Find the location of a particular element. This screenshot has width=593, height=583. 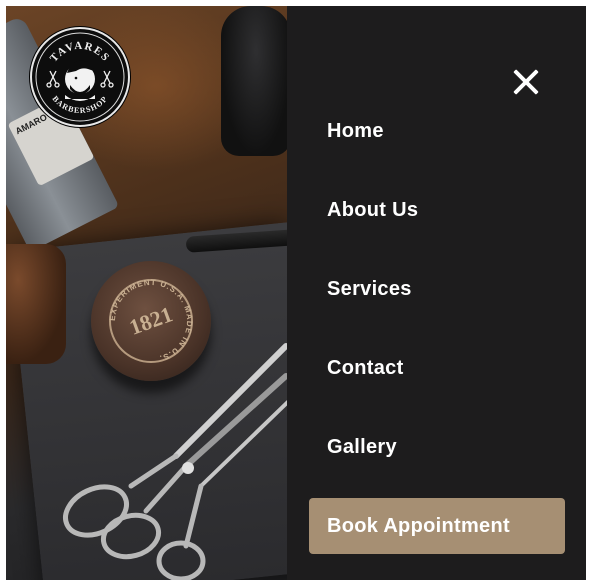

book-appointment-button: Book Appointment is located at coordinates (437, 526).